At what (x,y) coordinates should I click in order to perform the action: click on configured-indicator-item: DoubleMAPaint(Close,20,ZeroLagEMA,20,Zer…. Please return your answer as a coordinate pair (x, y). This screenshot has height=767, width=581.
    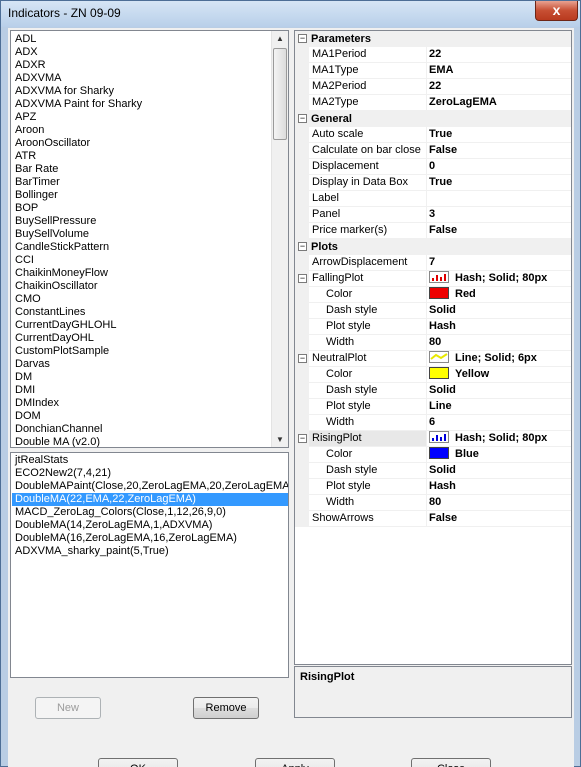
    Looking at the image, I should click on (150, 486).